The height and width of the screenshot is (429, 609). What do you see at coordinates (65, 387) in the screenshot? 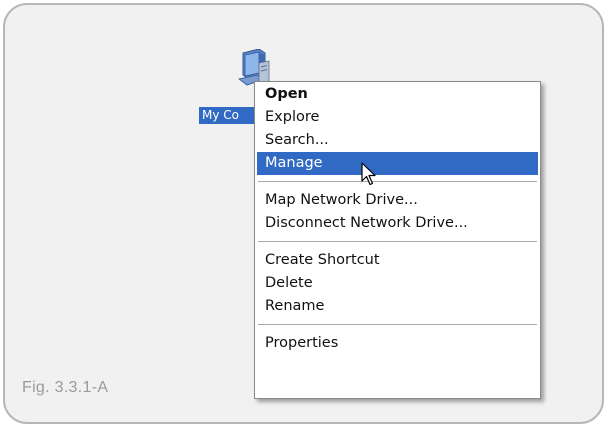
I see `figure-caption: Fig. 3.3.1-A` at bounding box center [65, 387].